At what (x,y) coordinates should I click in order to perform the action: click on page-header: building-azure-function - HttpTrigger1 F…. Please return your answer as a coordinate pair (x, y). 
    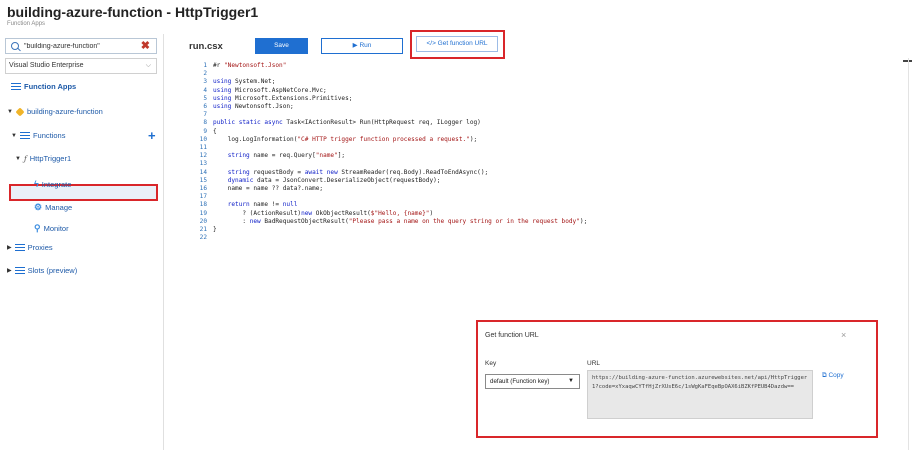
    Looking at the image, I should click on (459, 15).